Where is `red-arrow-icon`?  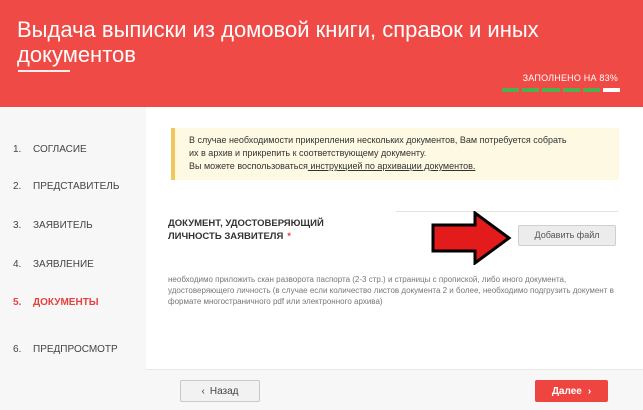
red-arrow-icon is located at coordinates (471, 238).